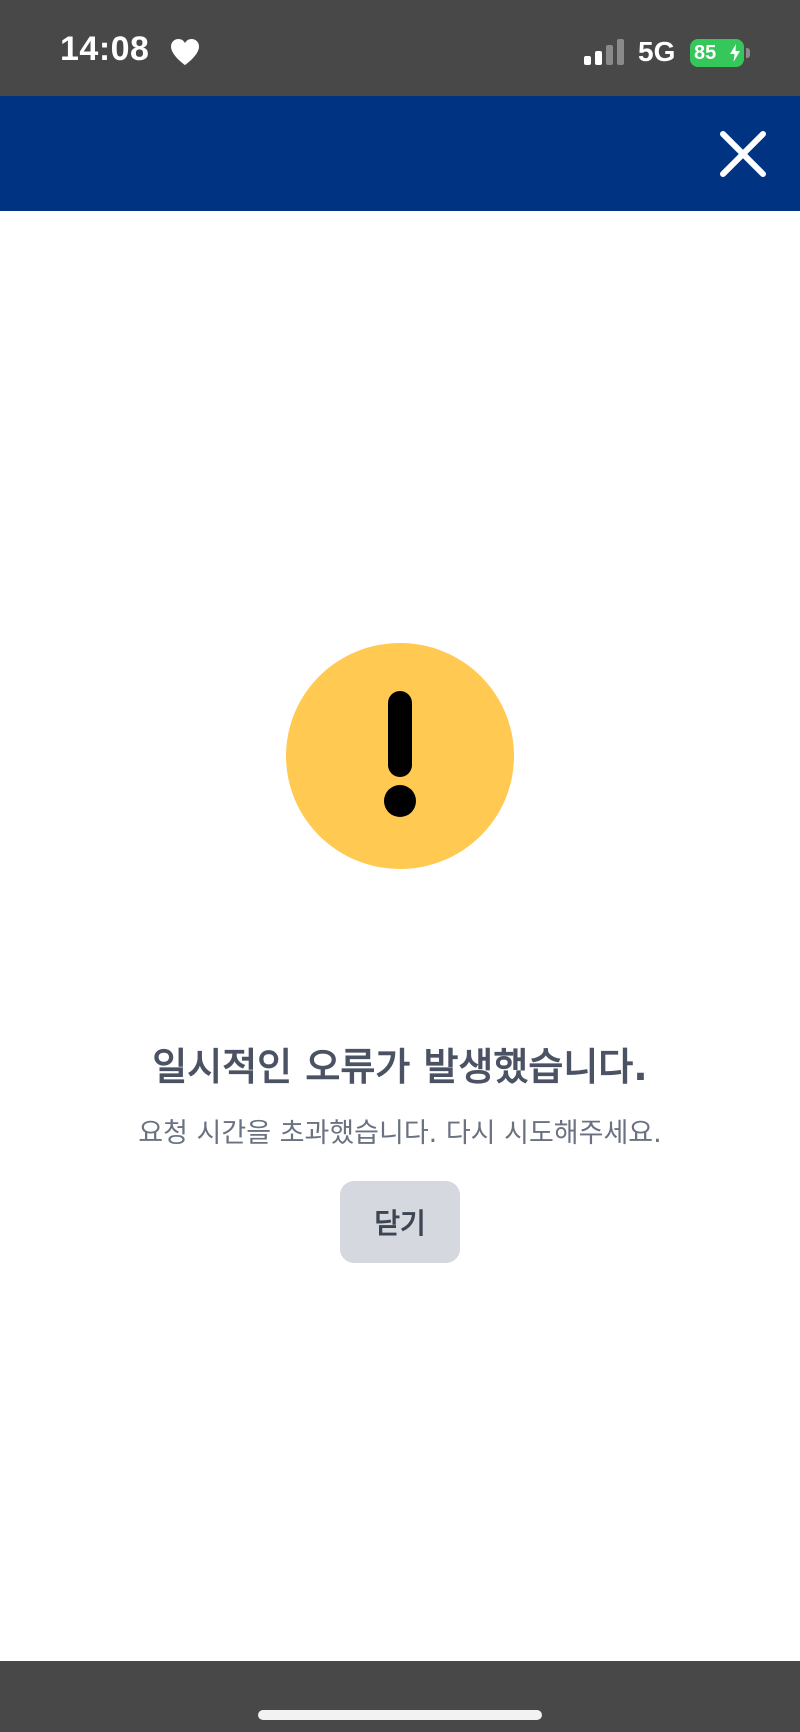 This screenshot has width=800, height=1732. I want to click on close-button, so click(743, 154).